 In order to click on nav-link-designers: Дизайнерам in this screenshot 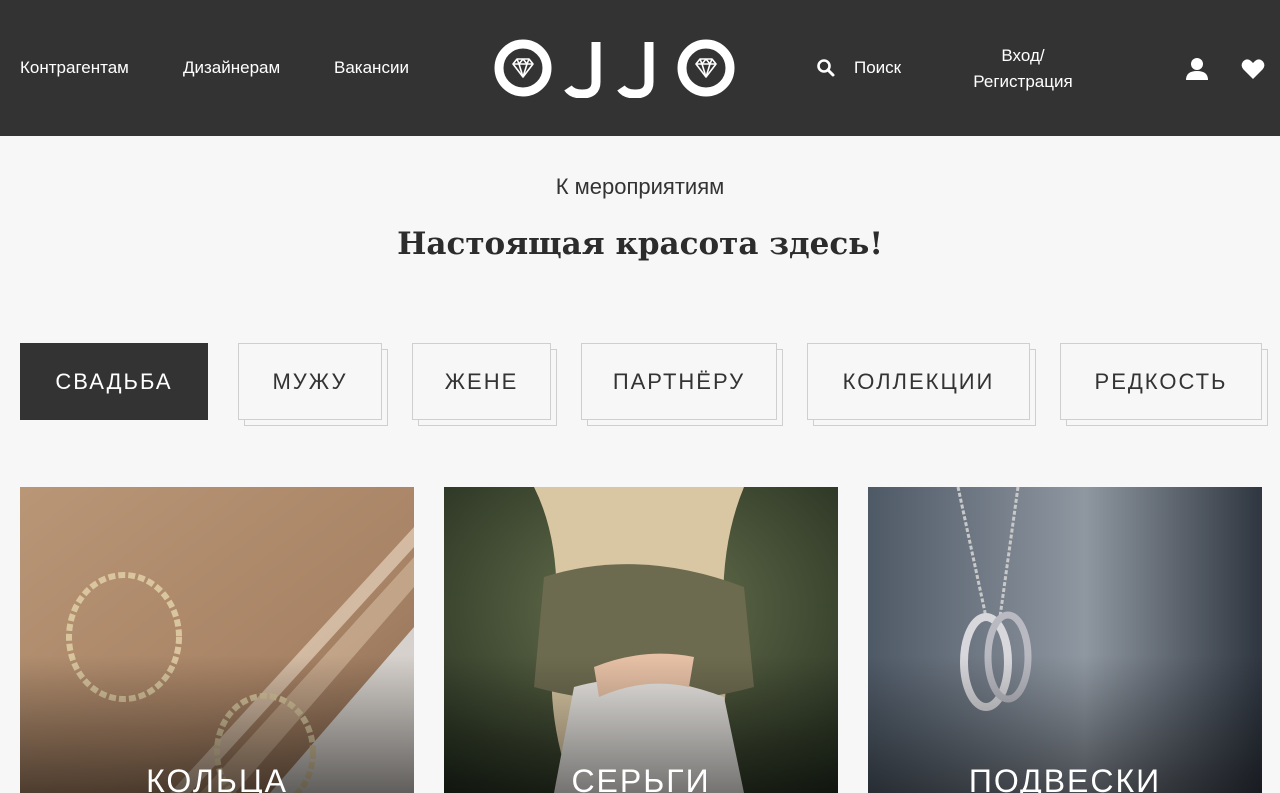, I will do `click(231, 68)`.